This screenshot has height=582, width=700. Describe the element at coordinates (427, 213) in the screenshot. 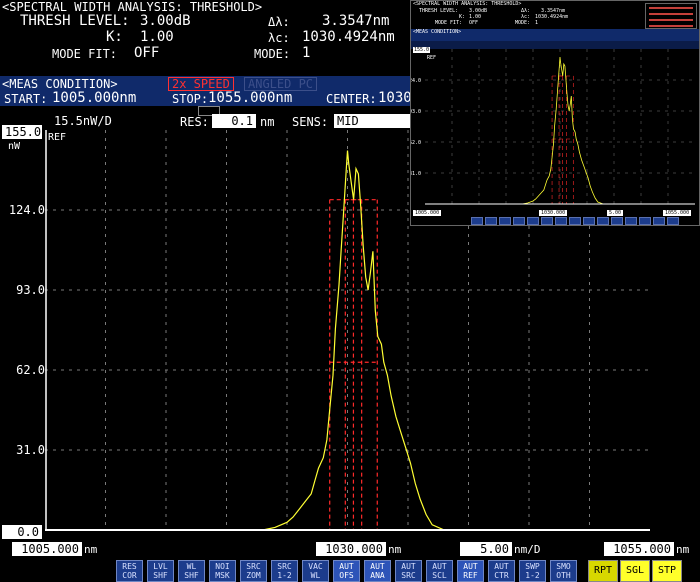

I see `inset-start-value: 1005.000` at that location.